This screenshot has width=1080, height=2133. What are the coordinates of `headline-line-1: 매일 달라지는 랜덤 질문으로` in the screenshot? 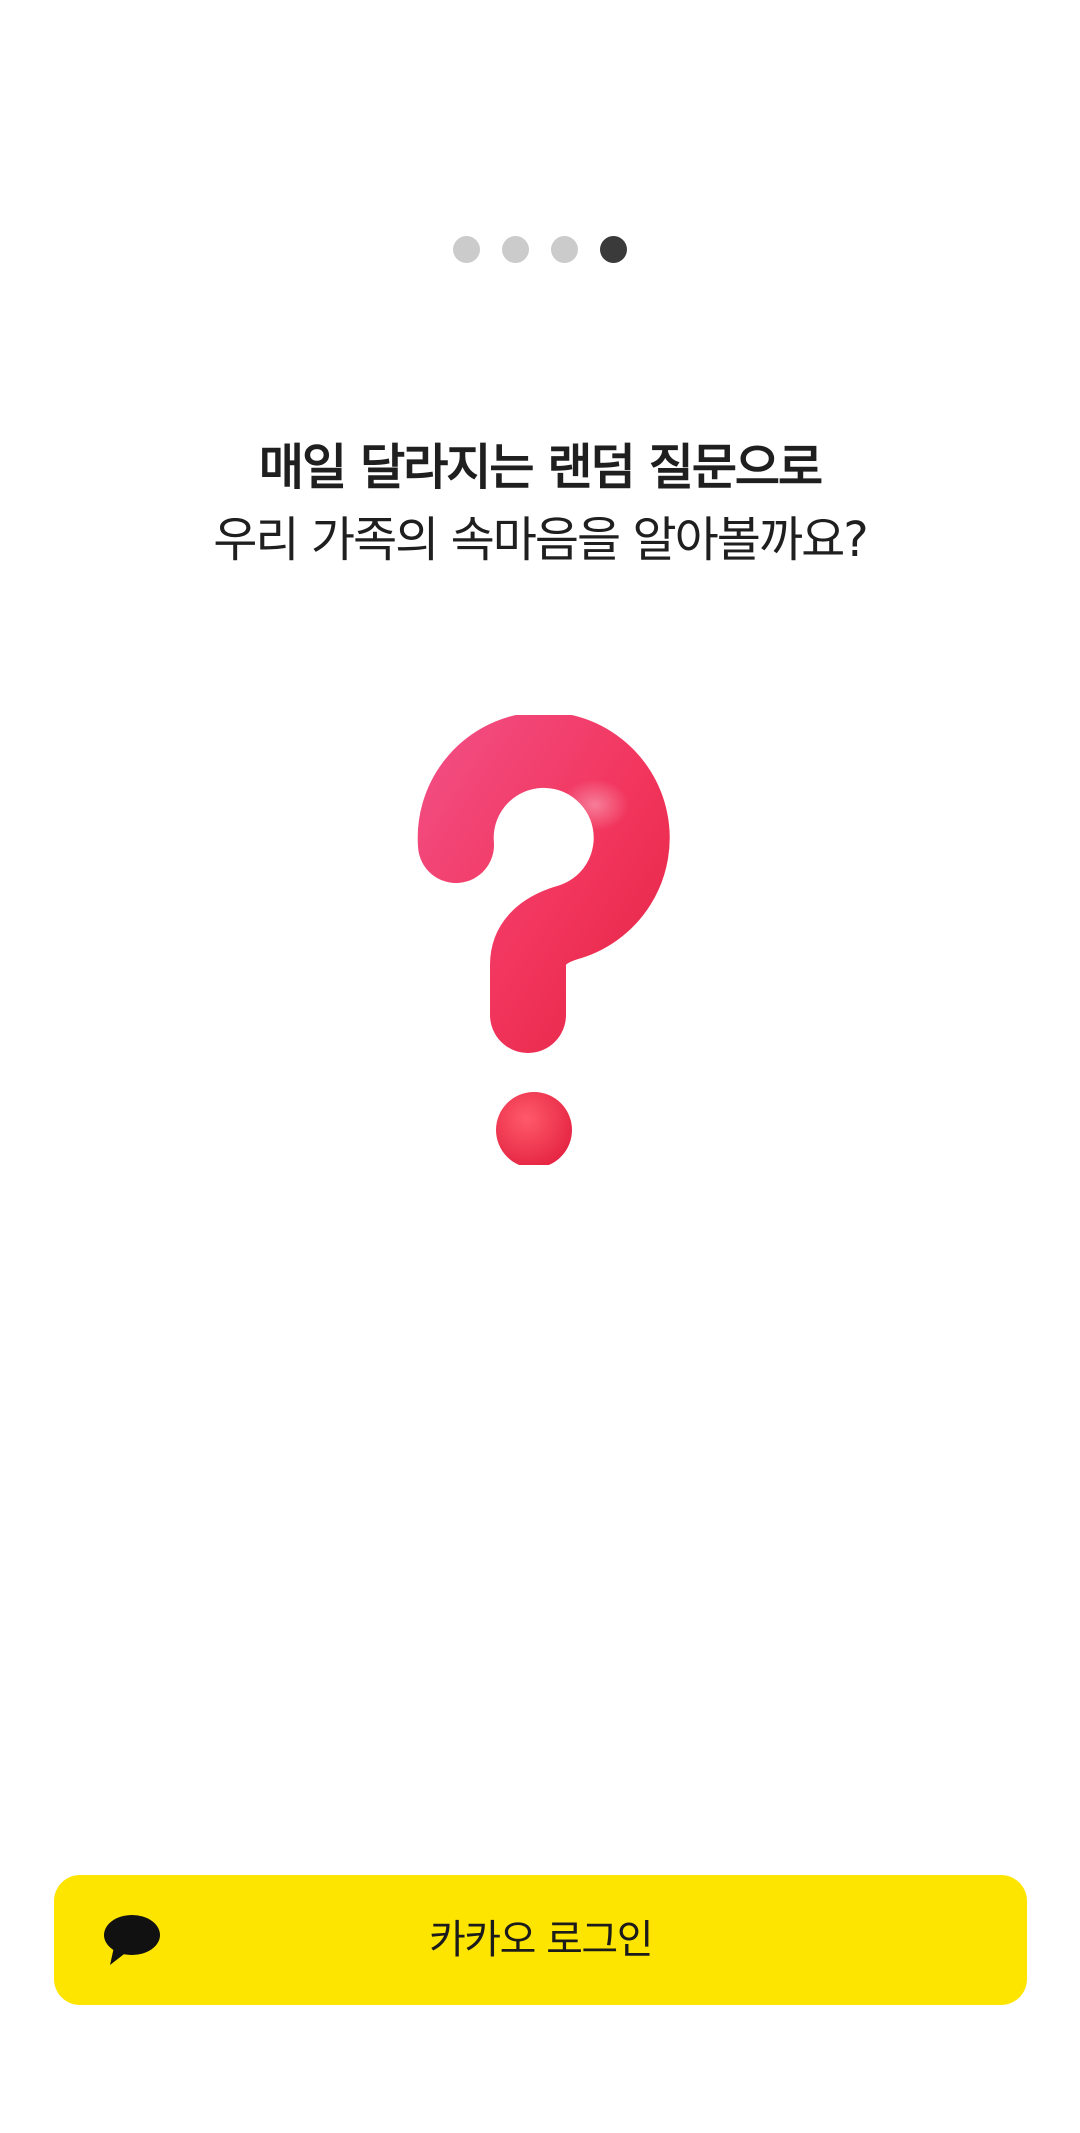 It's located at (540, 467).